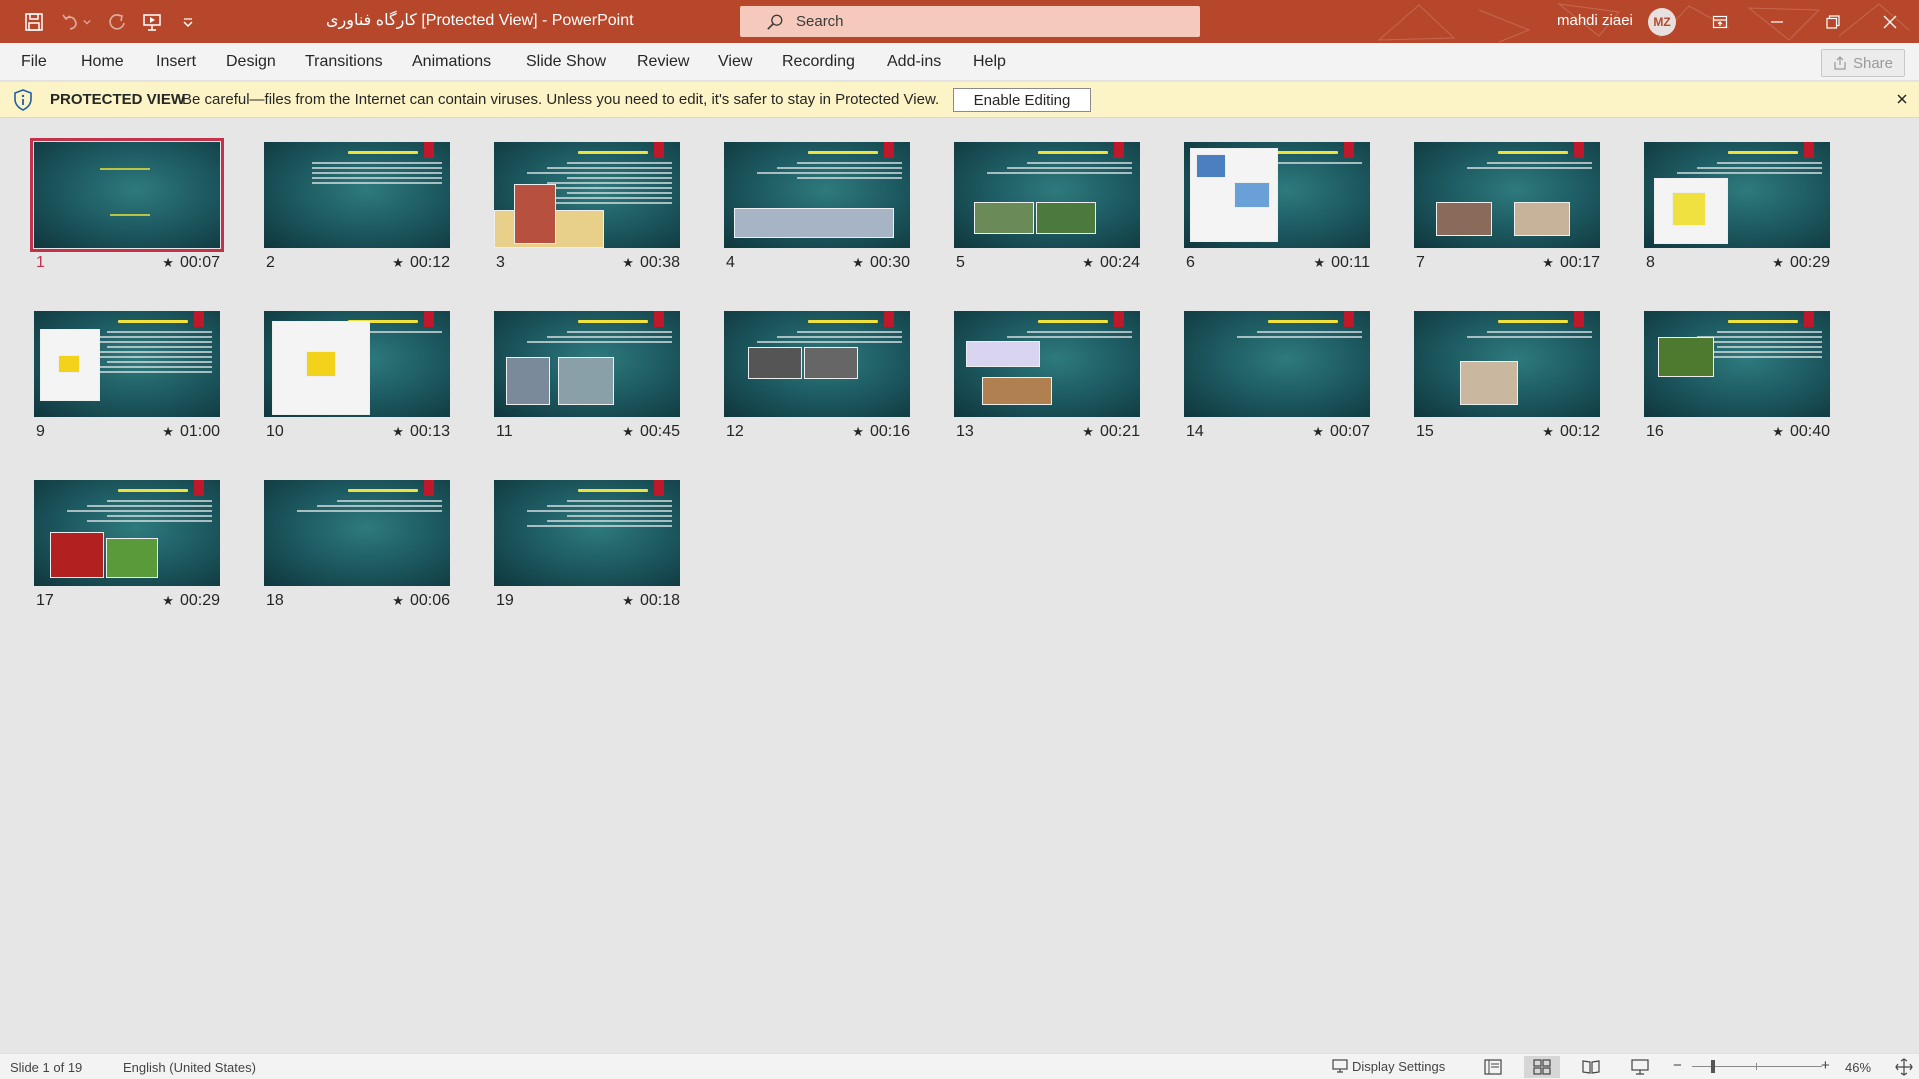  Describe the element at coordinates (505, 600) in the screenshot. I see `slide-number: 19` at that location.